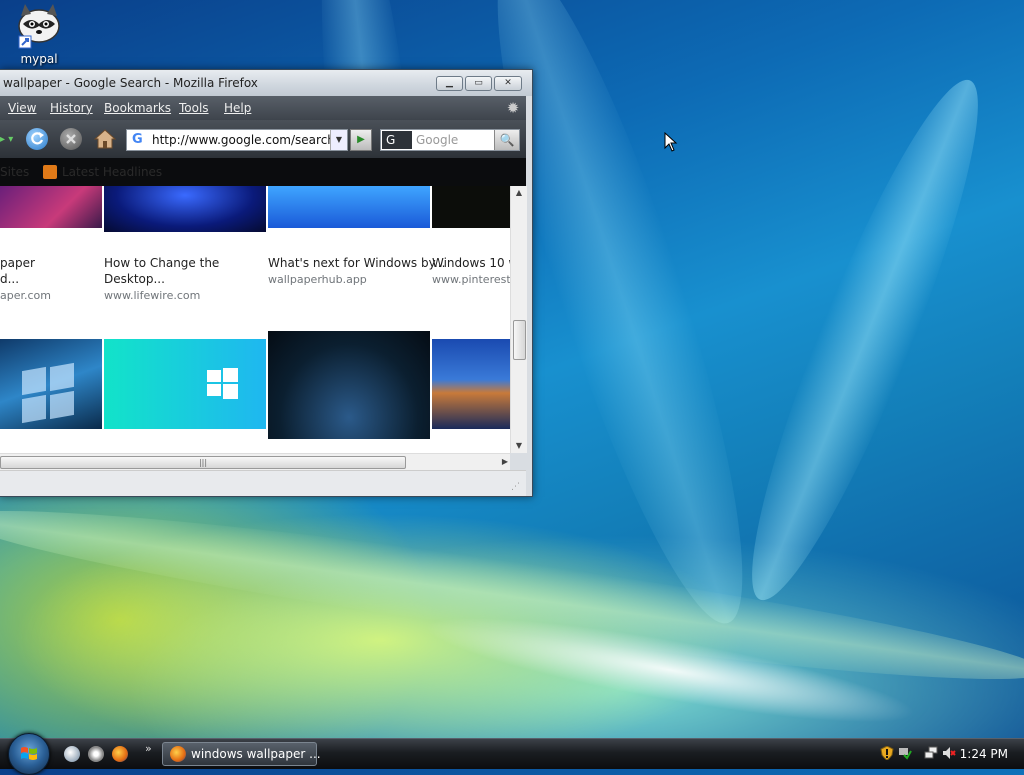  Describe the element at coordinates (515, 487) in the screenshot. I see `resize-grip-icon: ⋰` at that location.